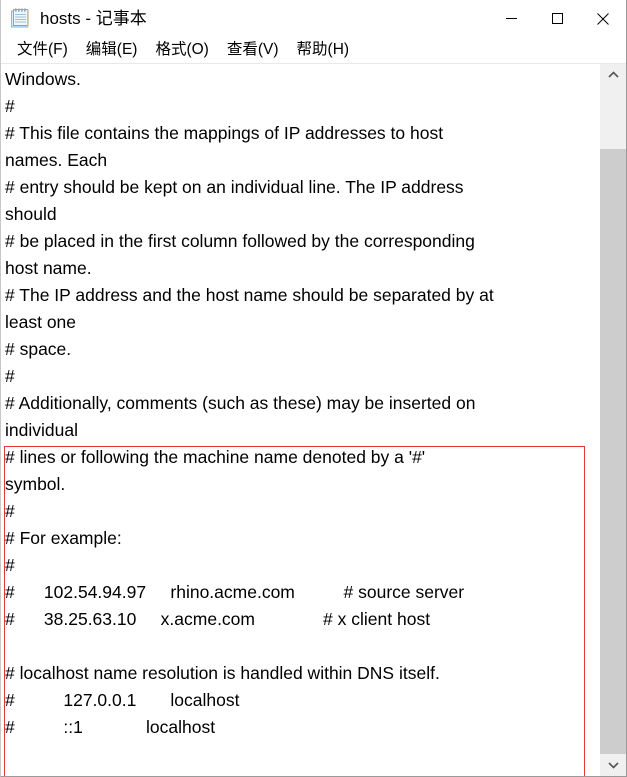 Image resolution: width=627 pixels, height=777 pixels. What do you see at coordinates (511, 18) in the screenshot?
I see `minimize-button` at bounding box center [511, 18].